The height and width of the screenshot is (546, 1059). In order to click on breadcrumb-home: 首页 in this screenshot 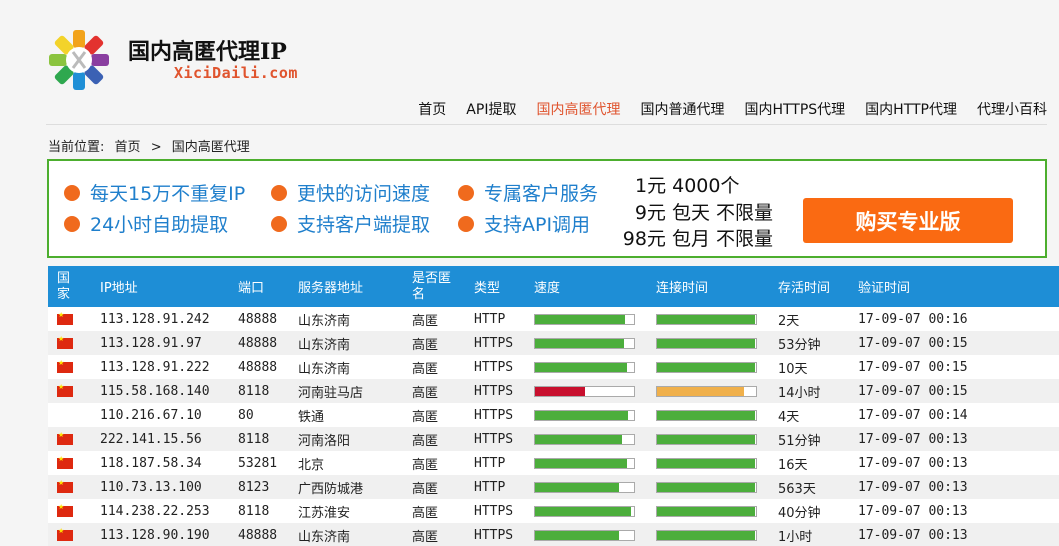, I will do `click(128, 147)`.